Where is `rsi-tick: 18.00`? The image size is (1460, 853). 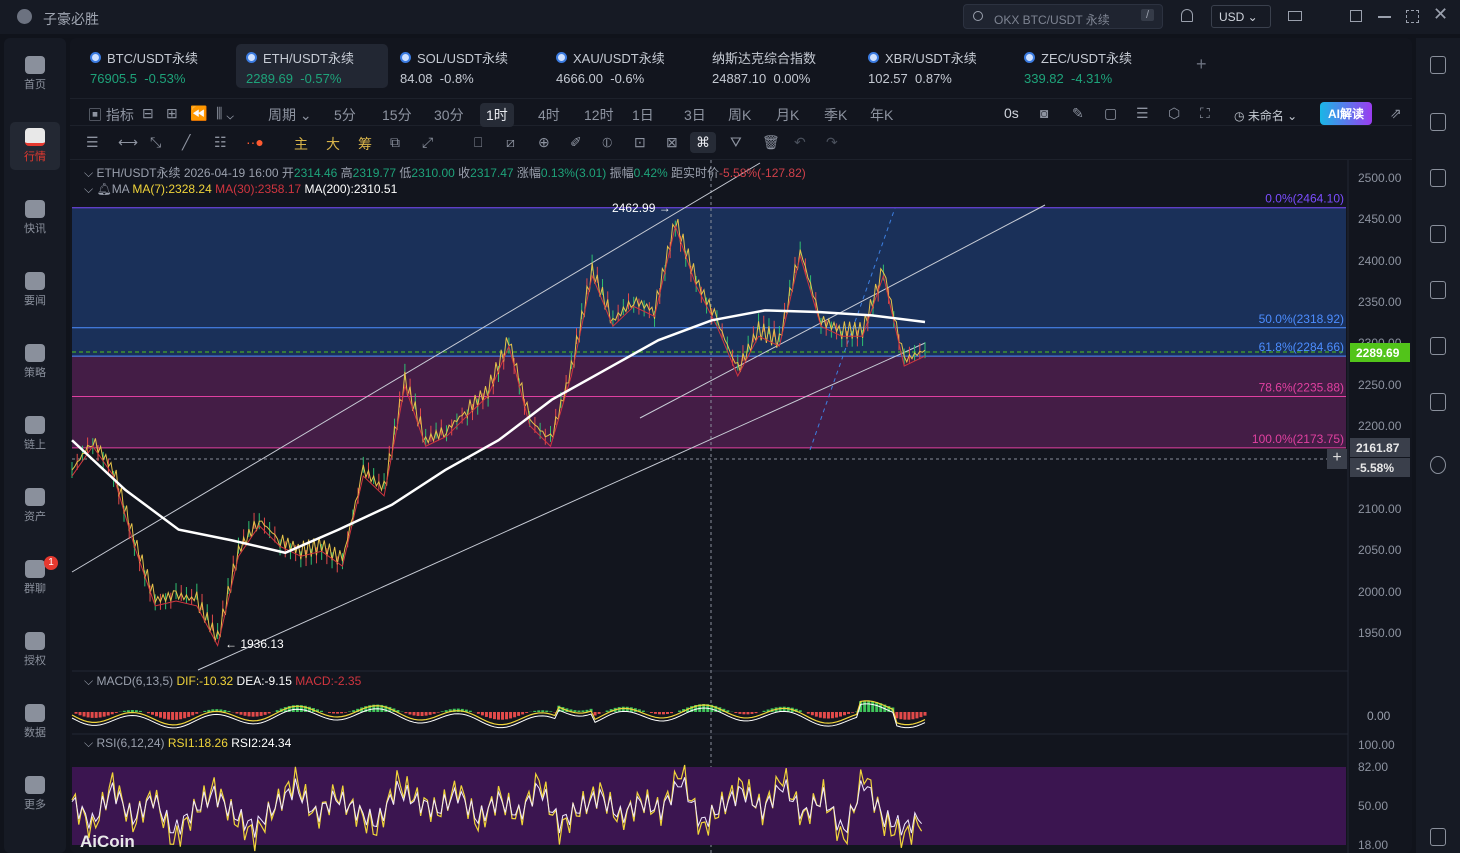 rsi-tick: 18.00 is located at coordinates (1373, 845).